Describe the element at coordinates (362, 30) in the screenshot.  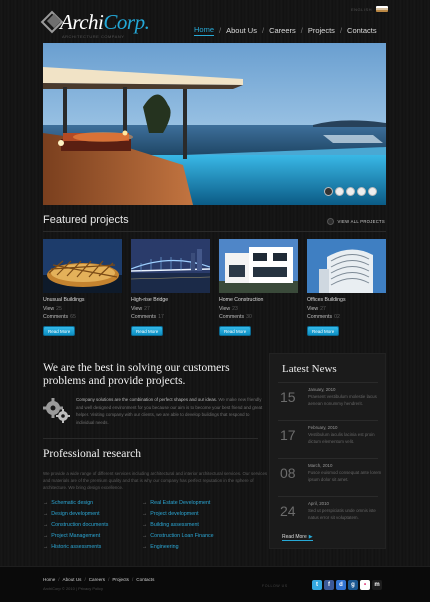
I see `nav-contacts: Contacts` at that location.